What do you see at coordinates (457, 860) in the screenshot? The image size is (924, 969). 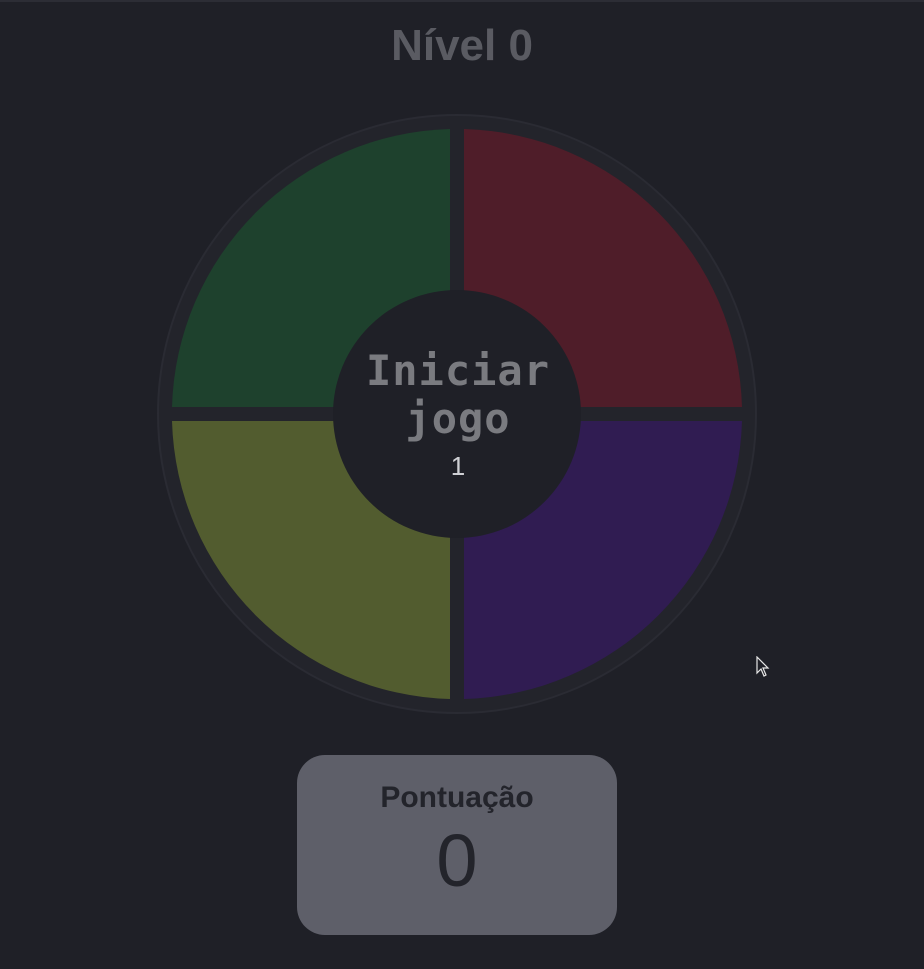 I see `score-value: 0` at bounding box center [457, 860].